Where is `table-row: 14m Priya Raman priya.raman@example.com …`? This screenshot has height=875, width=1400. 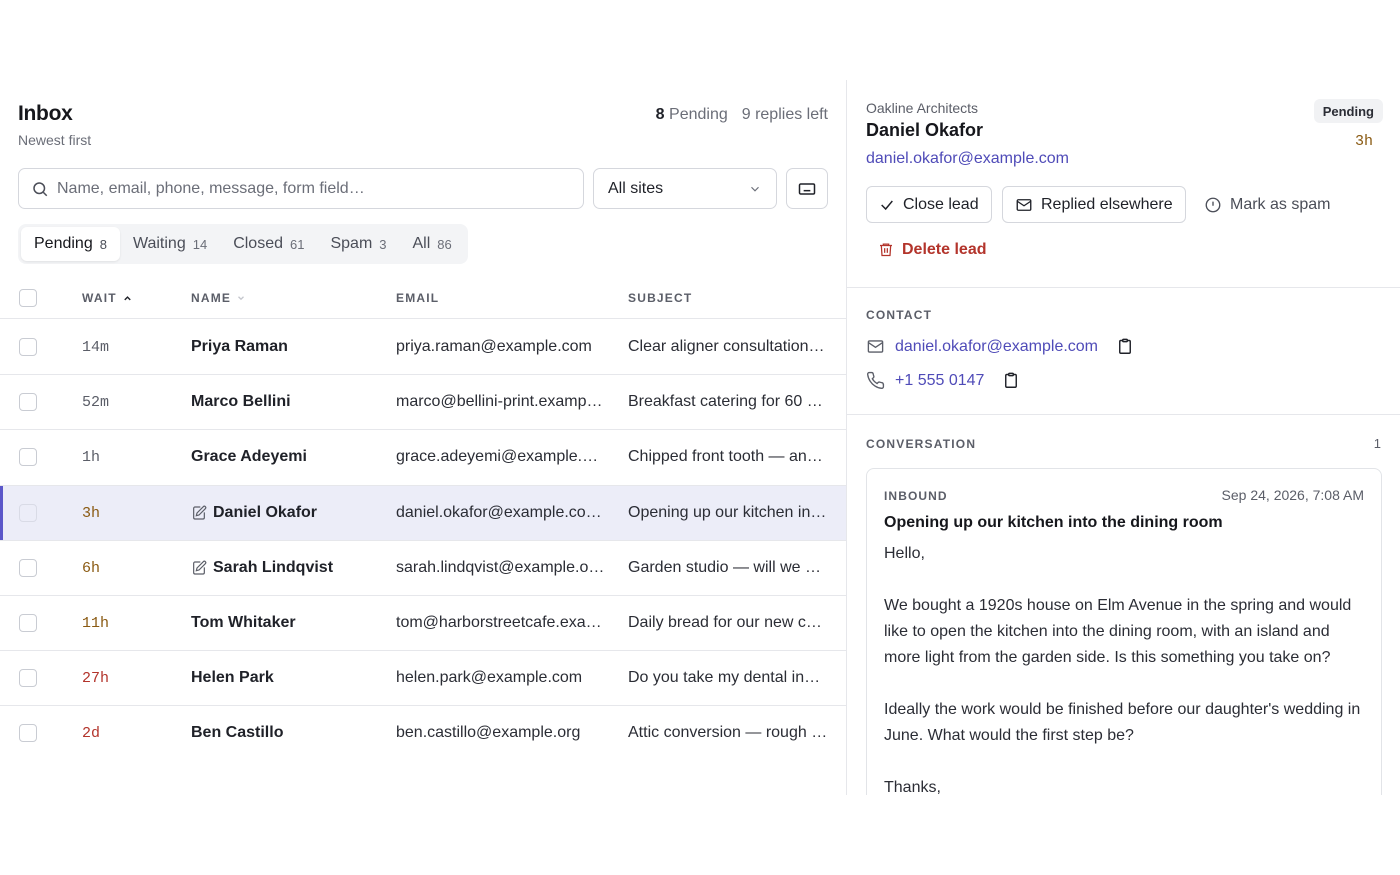
table-row: 14m Priya Raman priya.raman@example.com … is located at coordinates (423, 348).